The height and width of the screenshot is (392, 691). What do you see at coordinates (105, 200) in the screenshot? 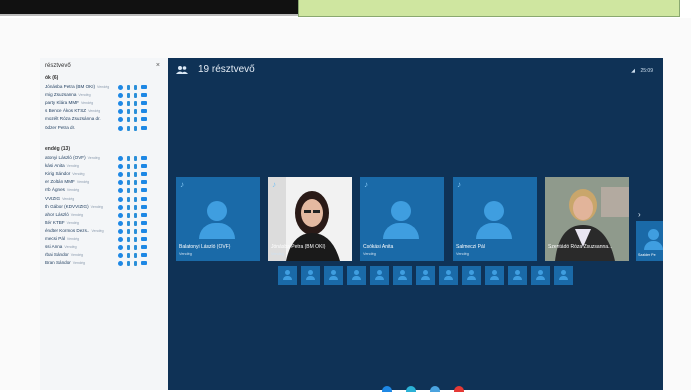
I see `participant-row: VVIZIG Vendég` at bounding box center [105, 200].